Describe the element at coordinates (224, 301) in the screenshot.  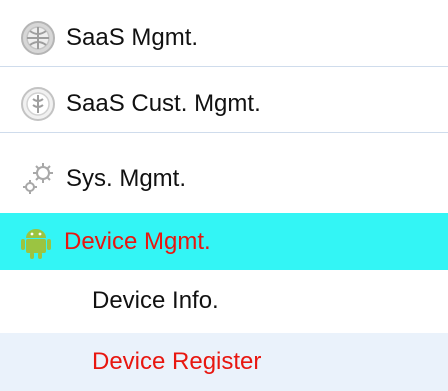
I see `submenu-item-device-info: Device Info.` at that location.